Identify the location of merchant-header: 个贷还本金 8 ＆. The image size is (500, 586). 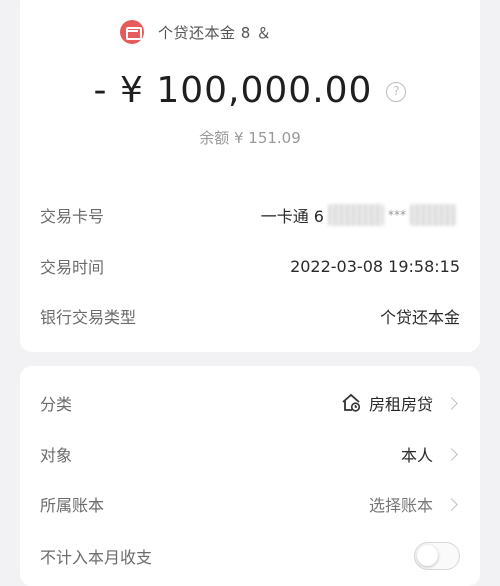
(196, 32).